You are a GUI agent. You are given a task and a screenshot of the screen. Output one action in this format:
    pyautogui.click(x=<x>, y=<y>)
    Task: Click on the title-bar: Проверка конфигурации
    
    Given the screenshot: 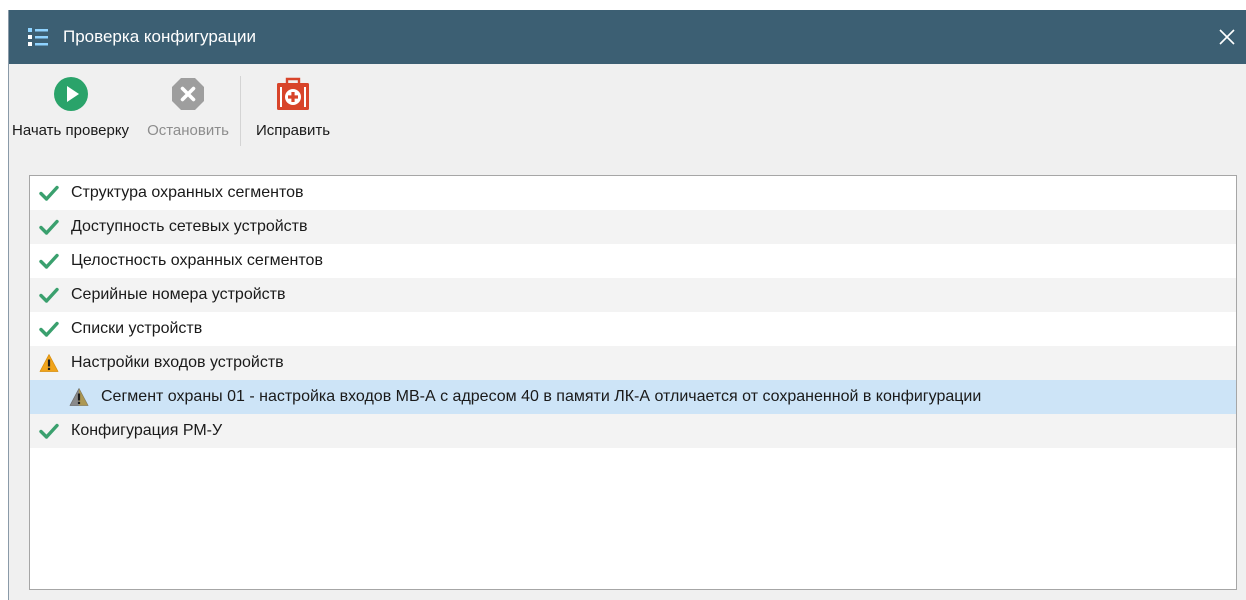 What is the action you would take?
    pyautogui.click(x=627, y=37)
    